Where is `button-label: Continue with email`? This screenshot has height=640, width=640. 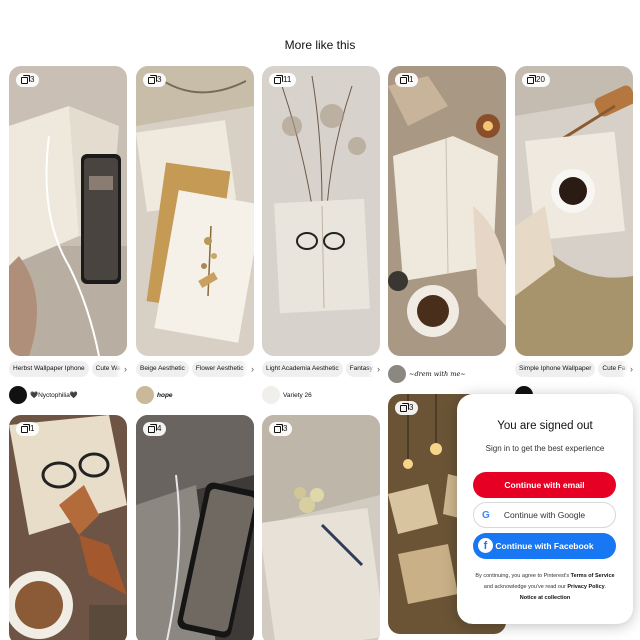
button-label: Continue with email is located at coordinates (544, 485).